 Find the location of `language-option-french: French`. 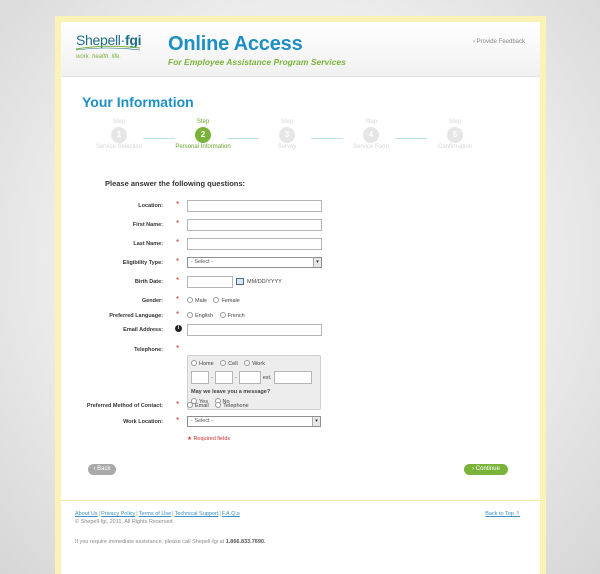

language-option-french: French is located at coordinates (232, 315).